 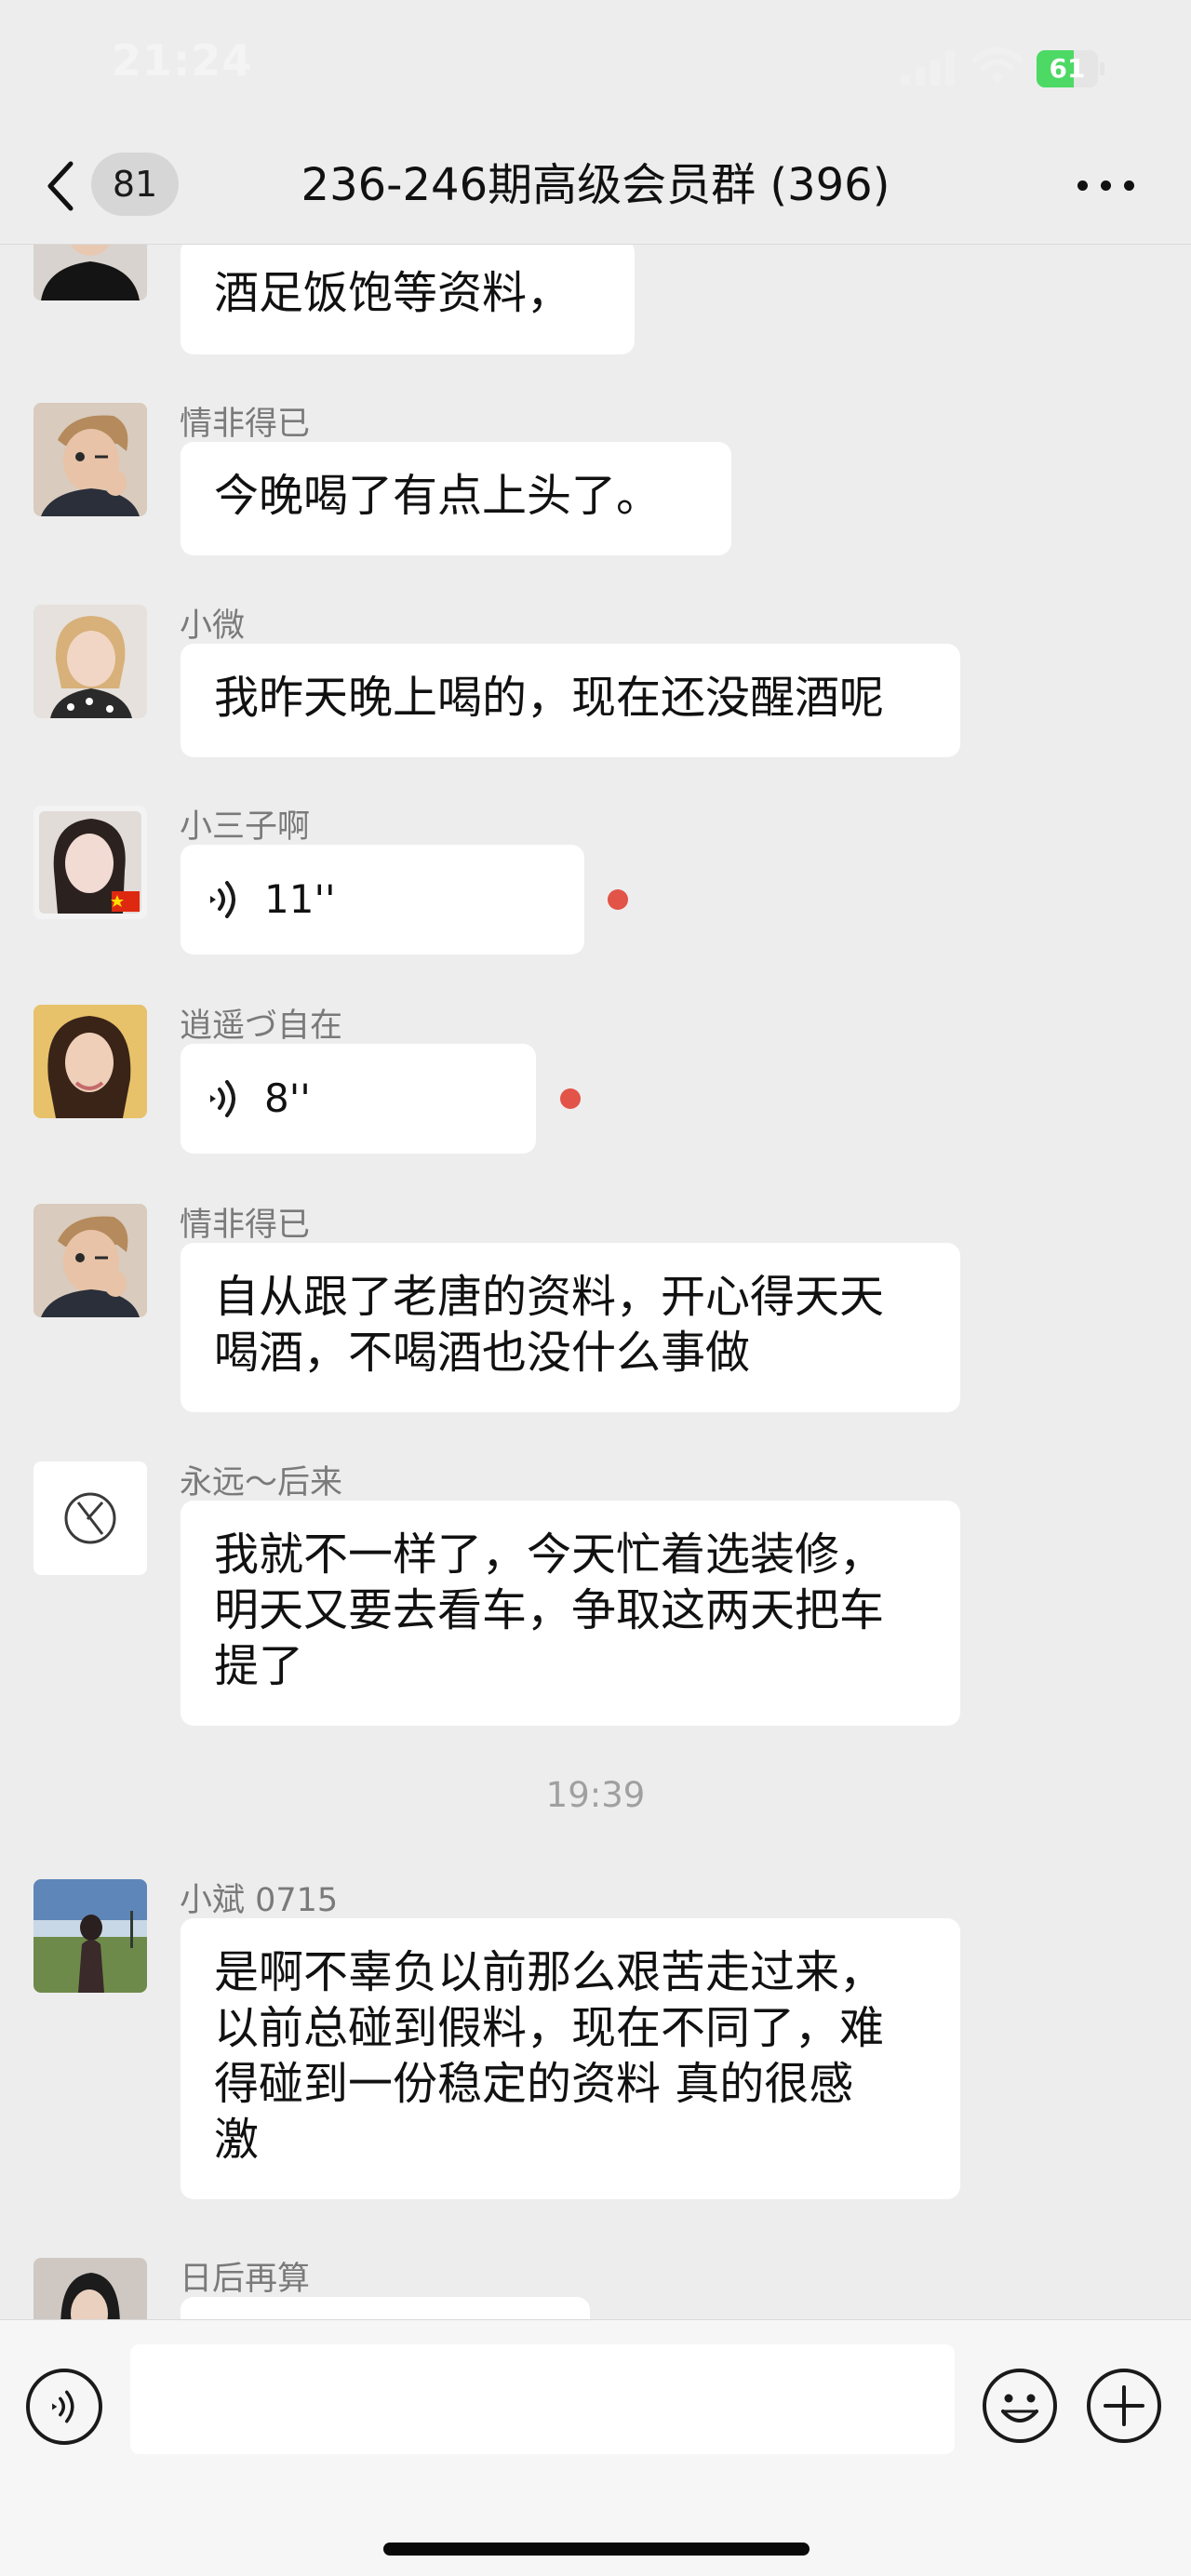 I want to click on message-text: 酒足饭饱等资料，, so click(x=393, y=293).